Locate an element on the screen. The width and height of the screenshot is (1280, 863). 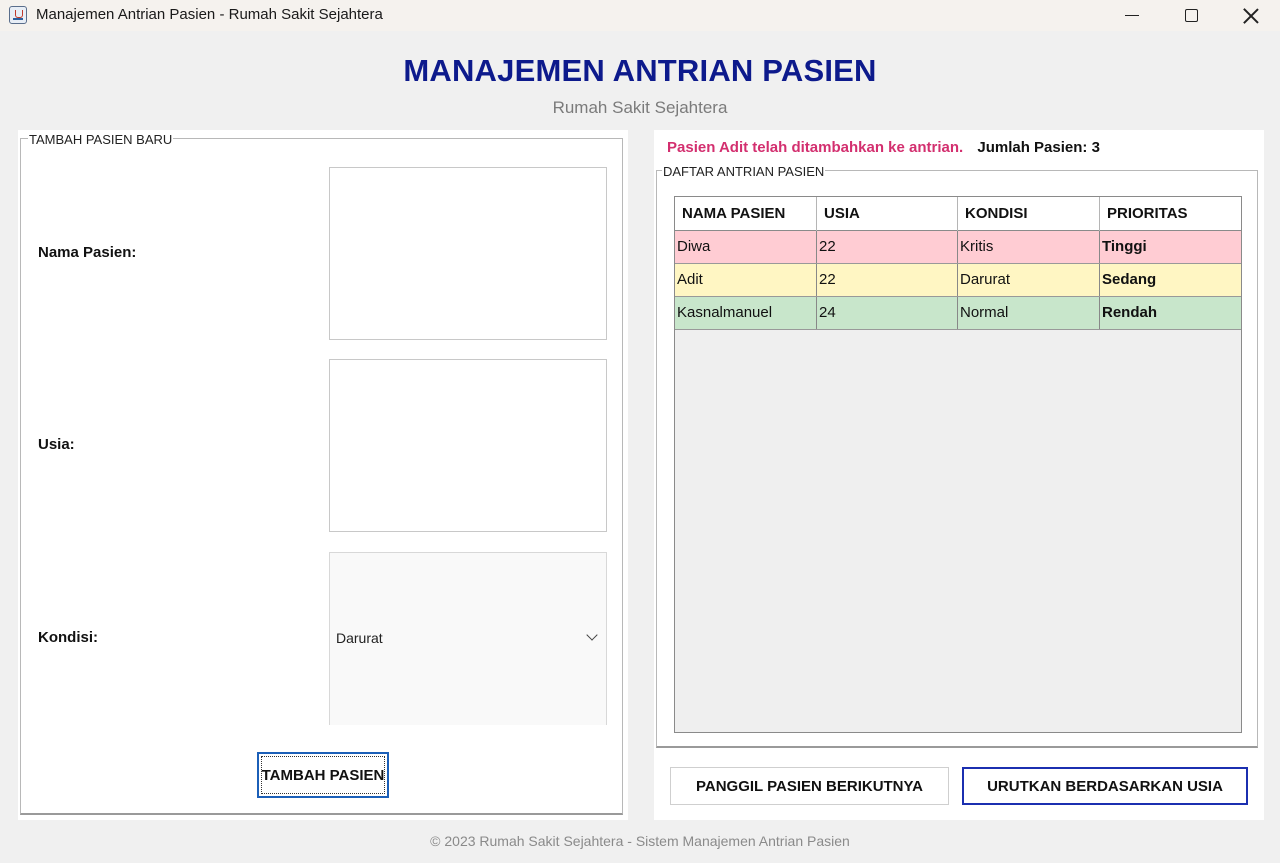
column-header-age: USIA is located at coordinates (887, 214).